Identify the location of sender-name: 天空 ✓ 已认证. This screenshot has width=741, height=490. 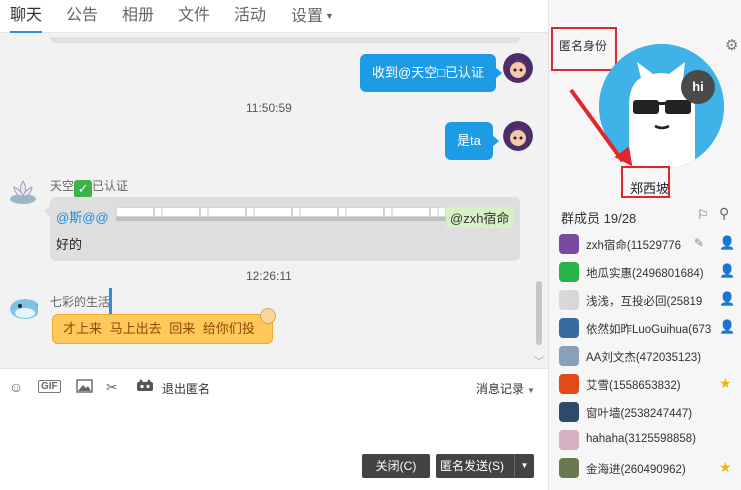
(89, 187).